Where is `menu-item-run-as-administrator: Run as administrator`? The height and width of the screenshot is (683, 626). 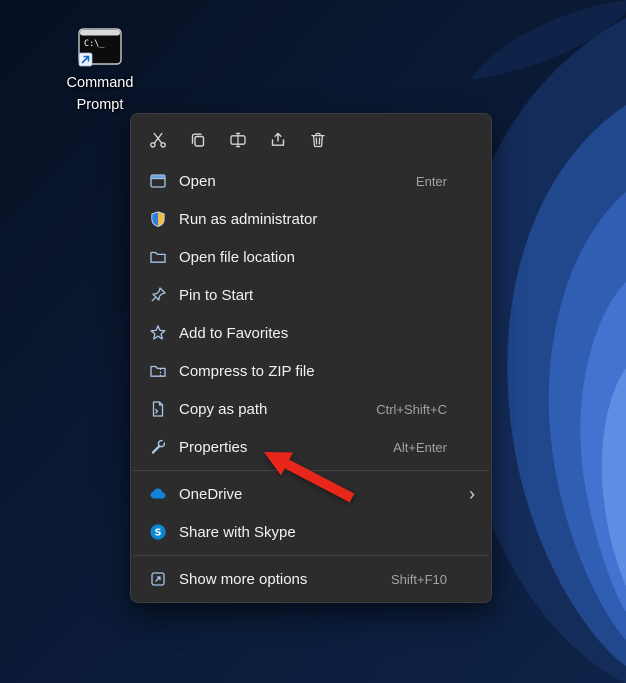 menu-item-run-as-administrator: Run as administrator is located at coordinates (311, 219).